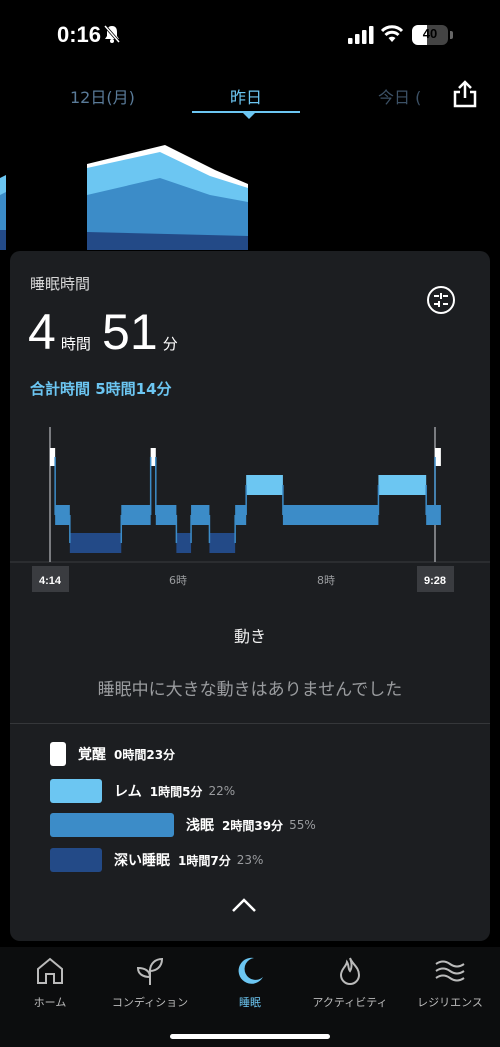  I want to click on nav-label: レジリエンス, so click(450, 1002).